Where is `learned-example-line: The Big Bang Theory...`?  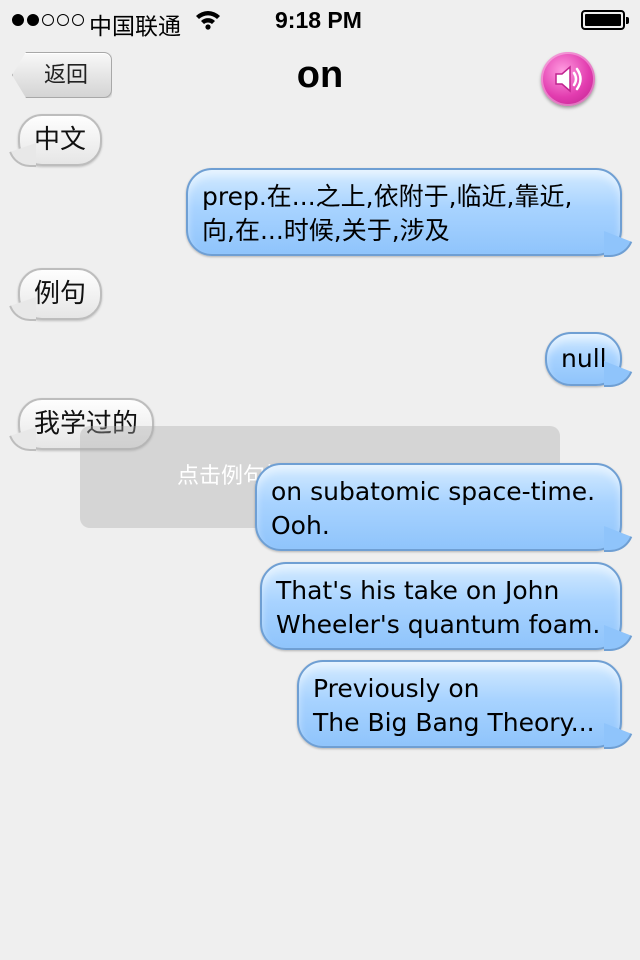
learned-example-line: The Big Bang Theory... is located at coordinates (454, 722).